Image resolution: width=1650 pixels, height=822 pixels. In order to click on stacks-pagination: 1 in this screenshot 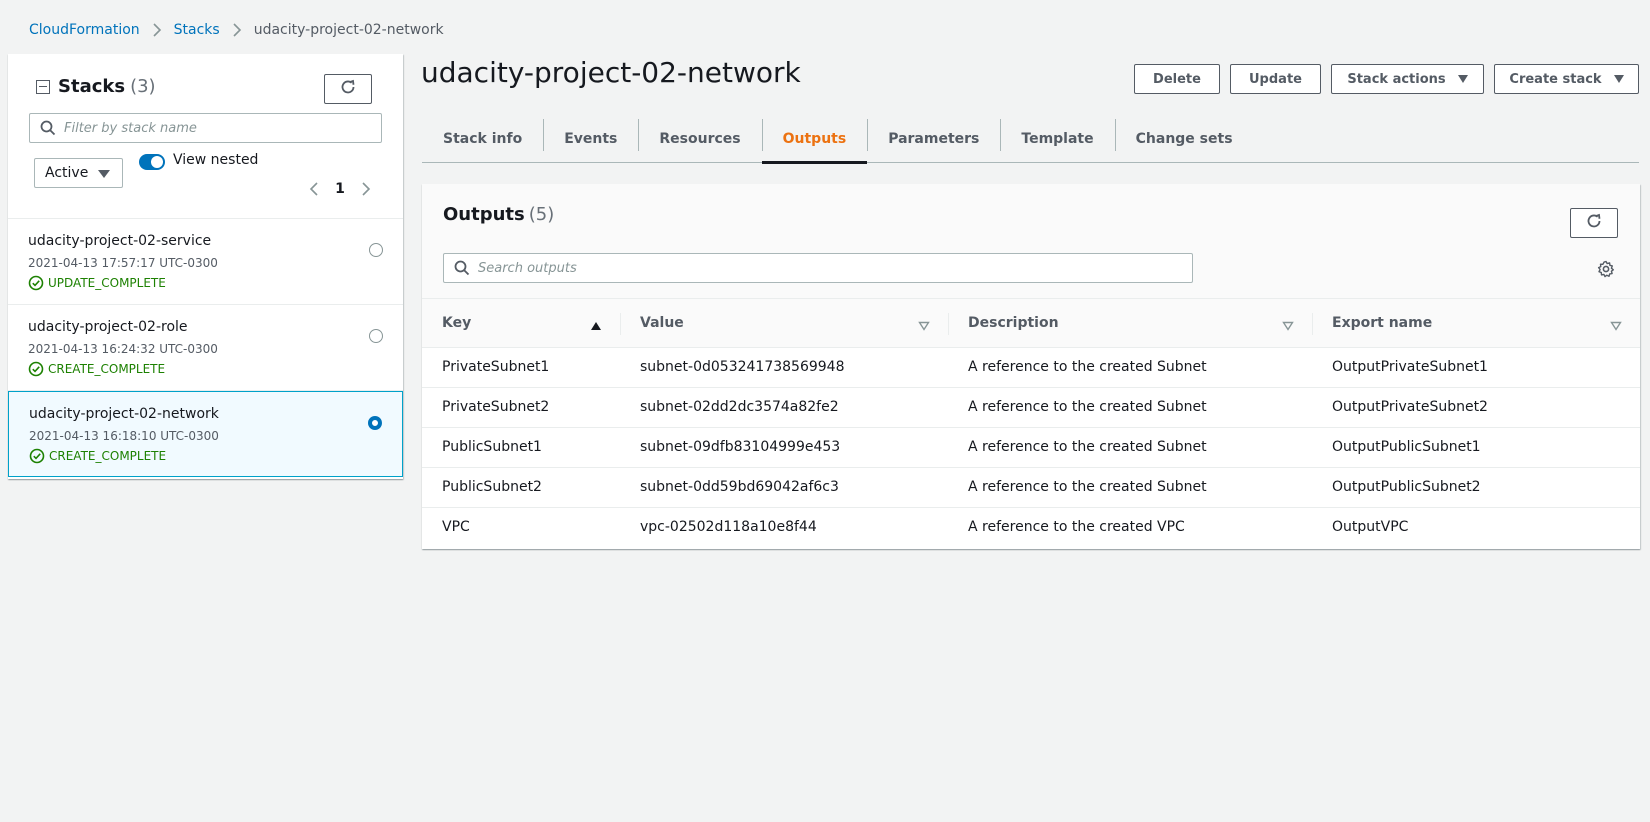, I will do `click(340, 189)`.